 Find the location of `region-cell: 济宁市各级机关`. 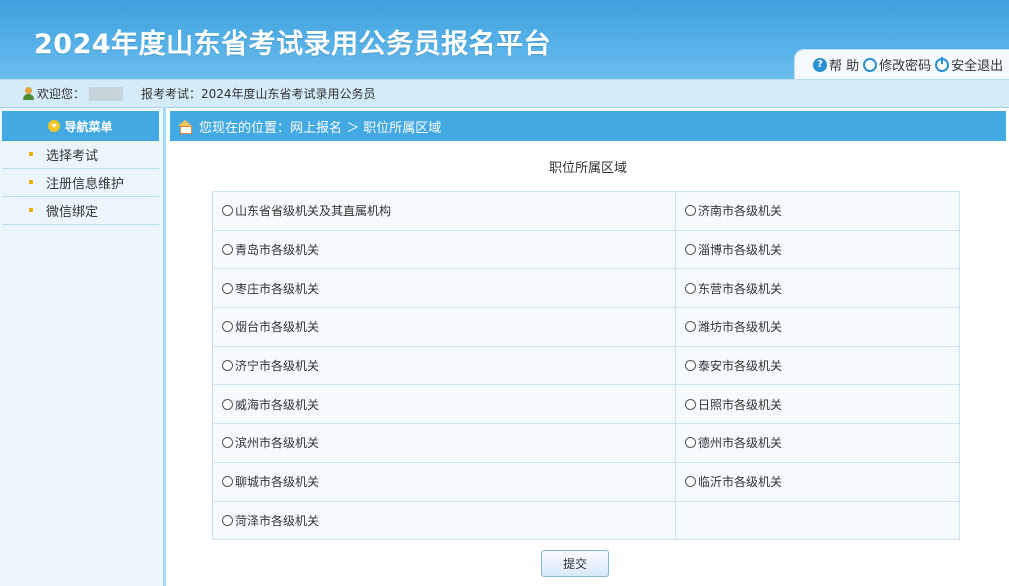

region-cell: 济宁市各级机关 is located at coordinates (444, 365).